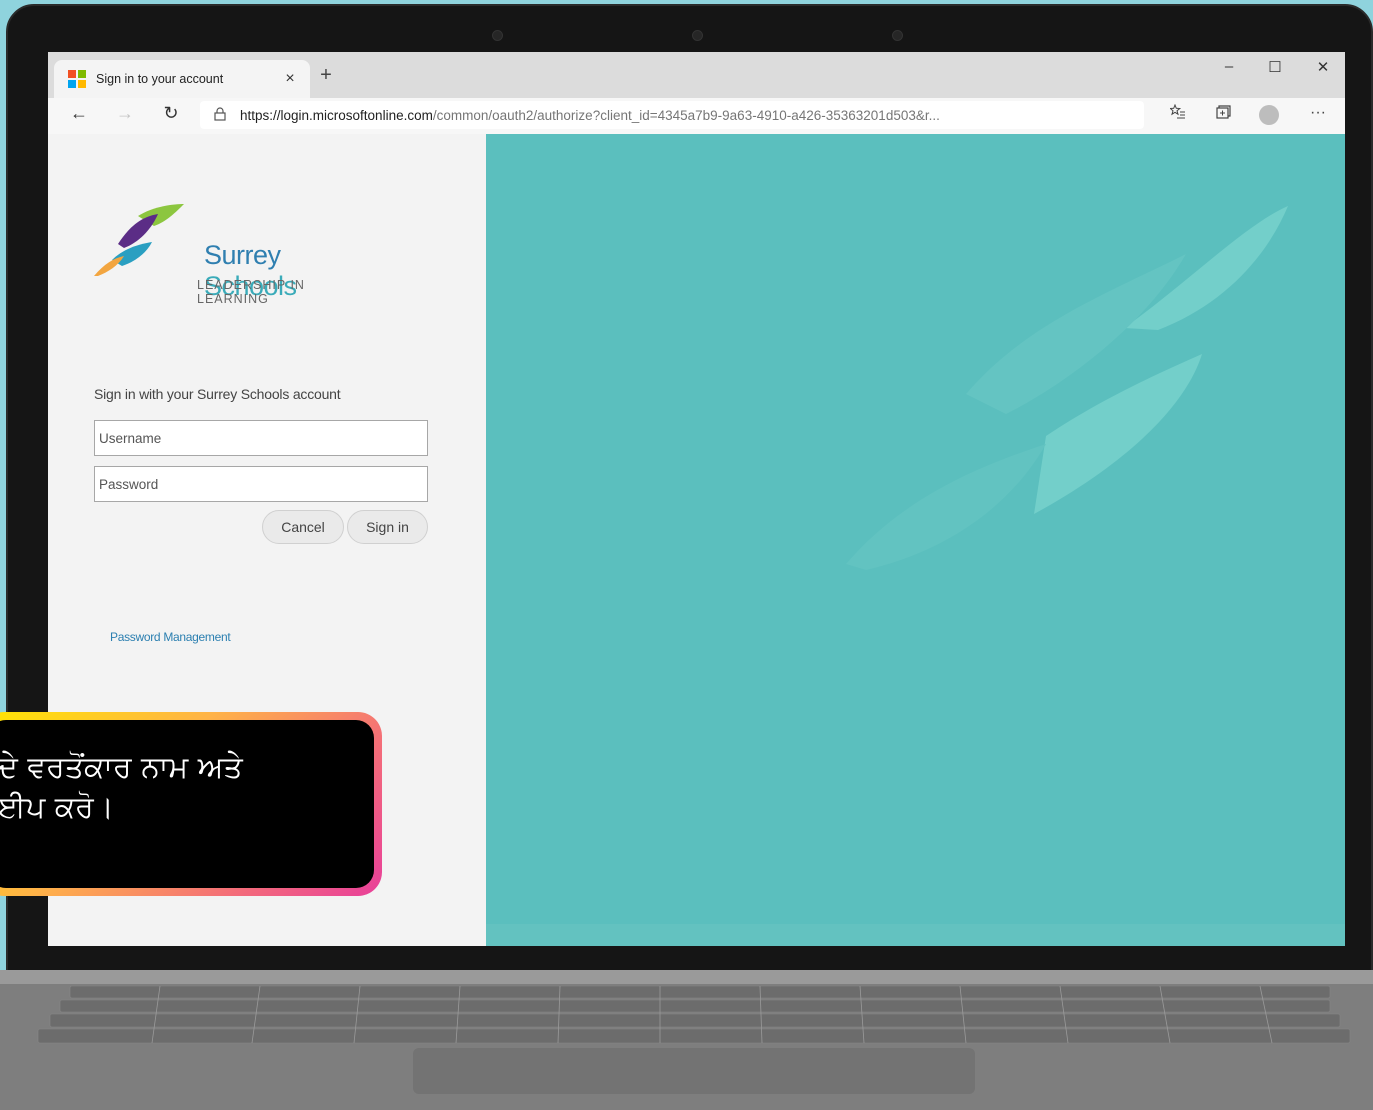 Image resolution: width=1373 pixels, height=1110 pixels. I want to click on forward-arrow-icon: →, so click(125, 113).